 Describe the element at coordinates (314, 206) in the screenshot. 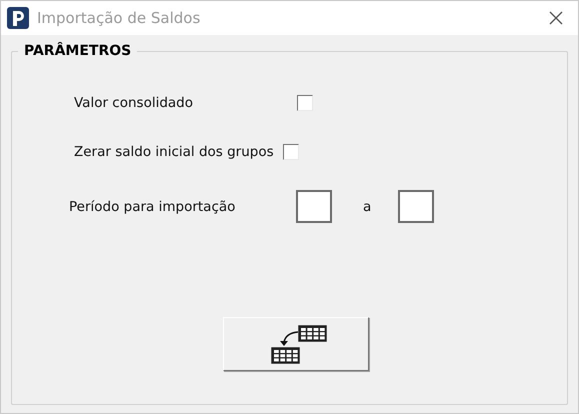

I see `period-start-field` at that location.